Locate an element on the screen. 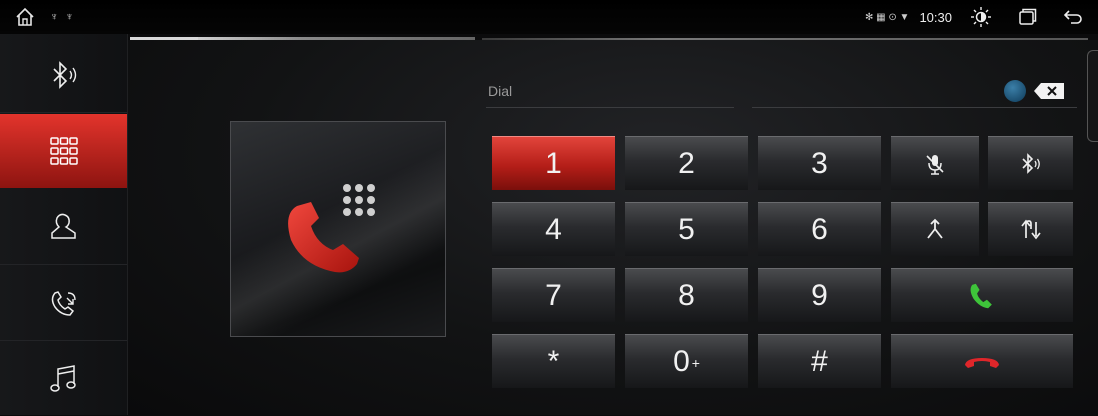 This screenshot has height=416, width=1098. key-1: 1 is located at coordinates (553, 163).